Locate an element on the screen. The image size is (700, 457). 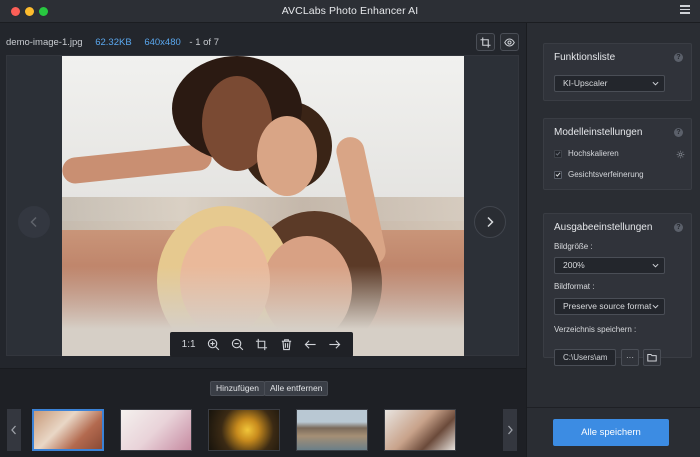
title-bar: AVCLabs Photo Enhancer AI is located at coordinates (350, 11).